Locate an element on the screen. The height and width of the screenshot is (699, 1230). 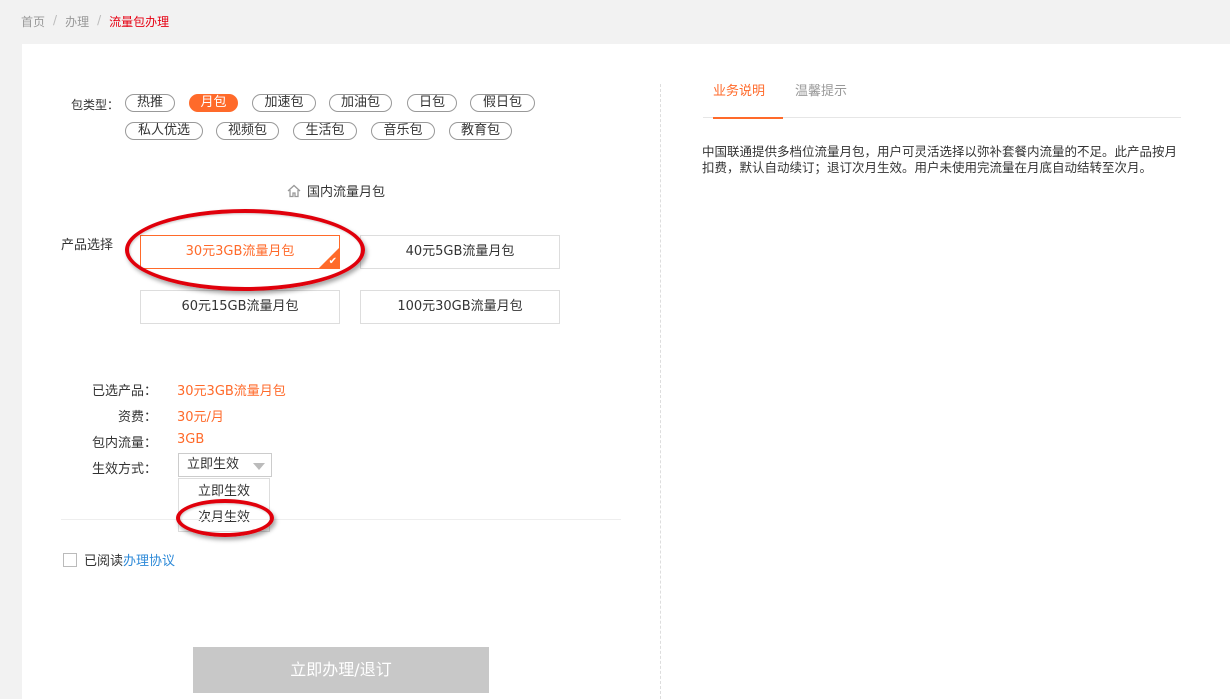
pill-video: 视频包 is located at coordinates (247, 131).